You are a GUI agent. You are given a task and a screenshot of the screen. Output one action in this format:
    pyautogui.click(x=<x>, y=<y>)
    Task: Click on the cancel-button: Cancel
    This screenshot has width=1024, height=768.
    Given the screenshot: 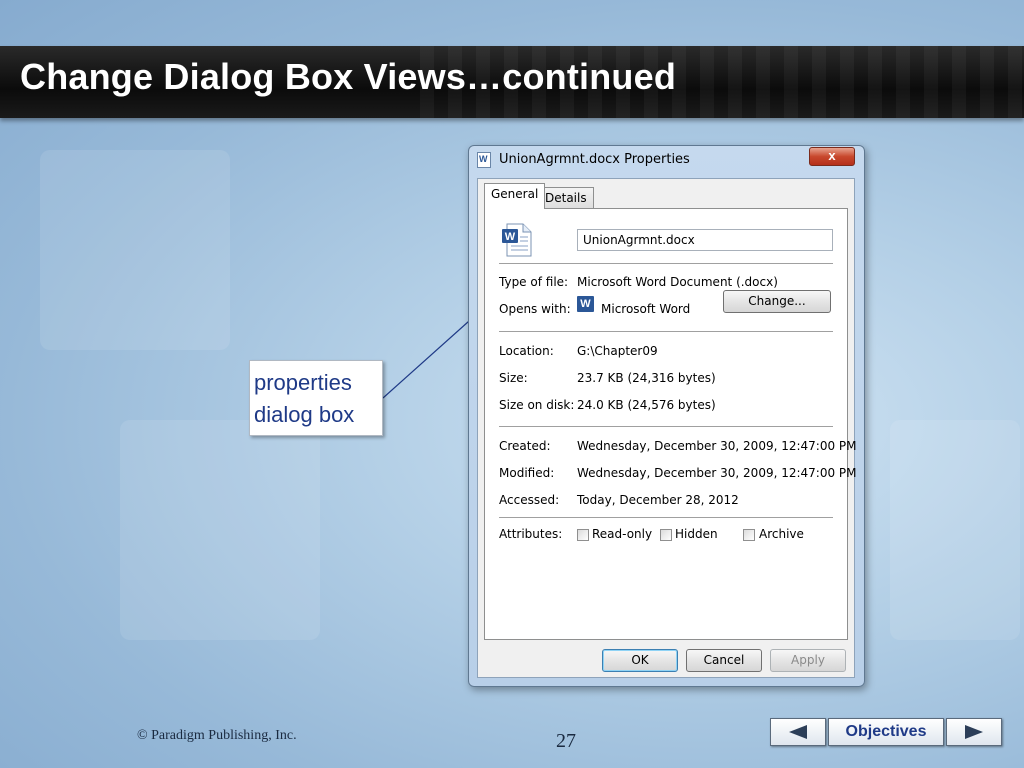 What is the action you would take?
    pyautogui.click(x=724, y=660)
    